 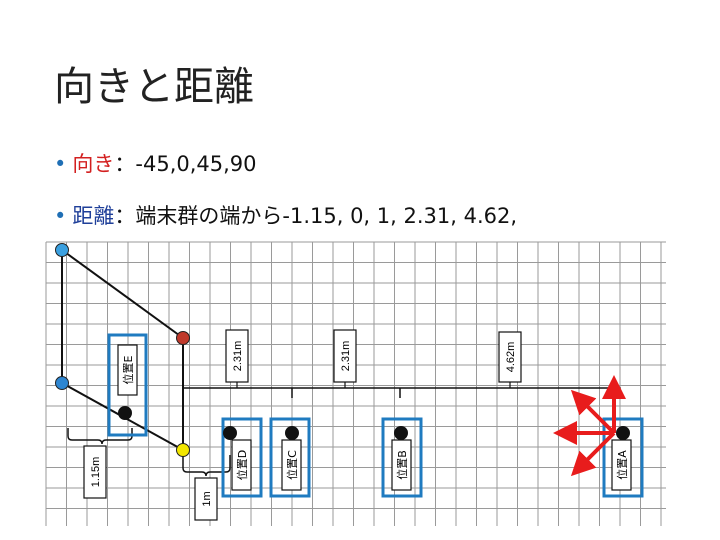 I want to click on svg-text: 位置E, so click(x=128, y=369).